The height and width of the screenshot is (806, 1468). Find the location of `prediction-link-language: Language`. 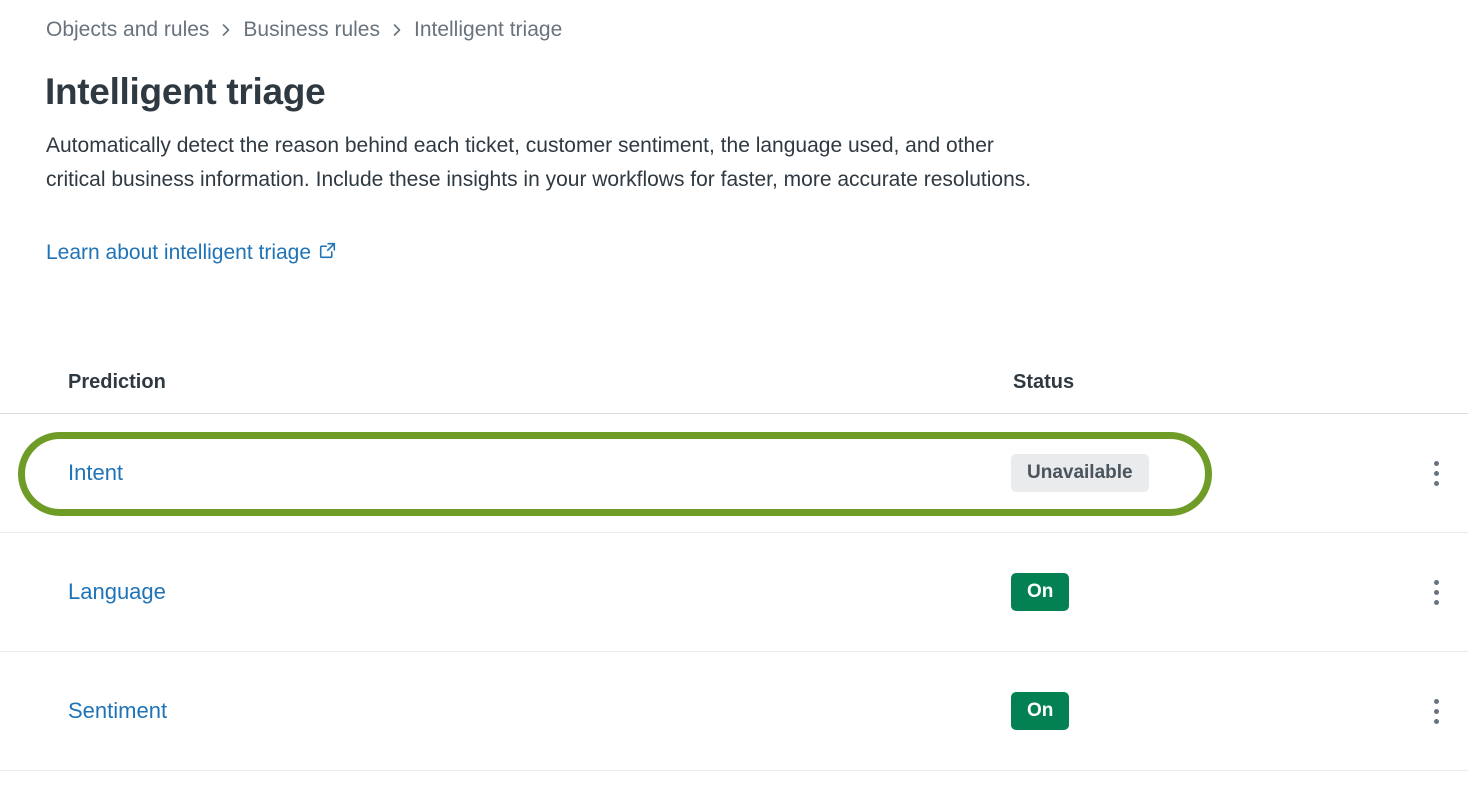

prediction-link-language: Language is located at coordinates (117, 591).